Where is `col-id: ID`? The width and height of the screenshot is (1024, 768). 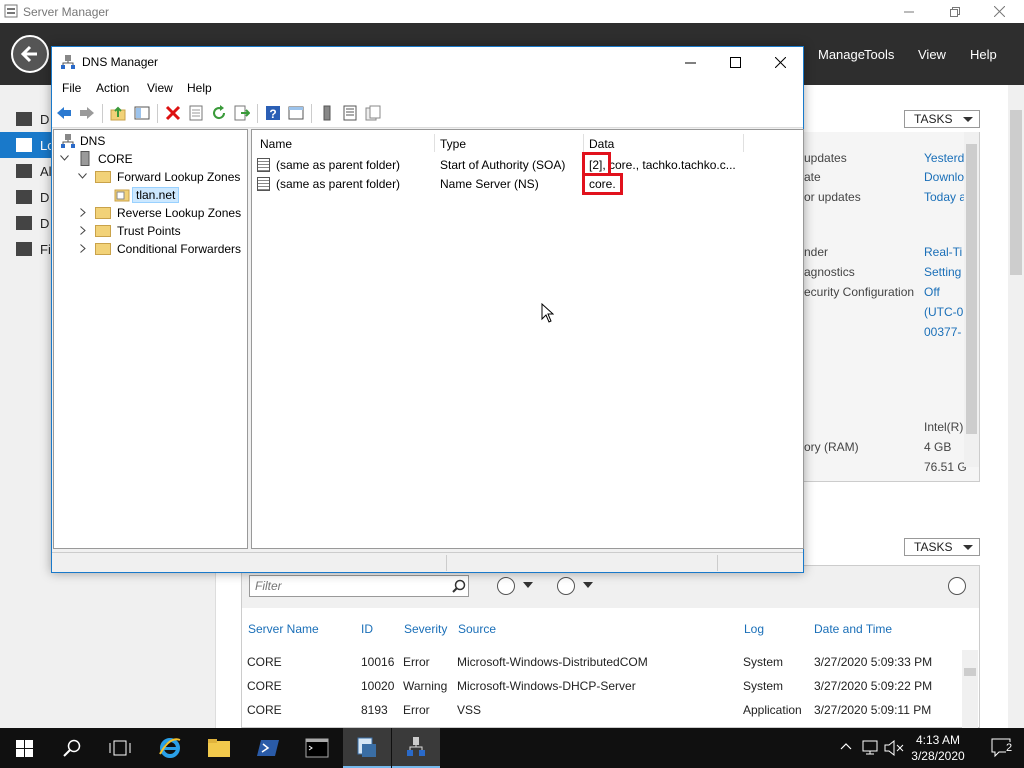 col-id: ID is located at coordinates (367, 629).